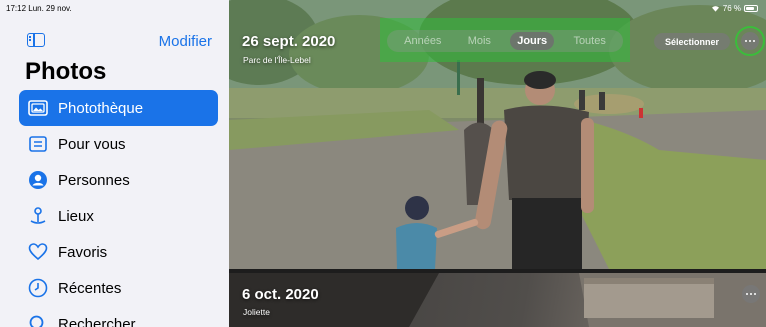 Image resolution: width=766 pixels, height=327 pixels. I want to click on sidebar-item-label: Récentes, so click(90, 288).